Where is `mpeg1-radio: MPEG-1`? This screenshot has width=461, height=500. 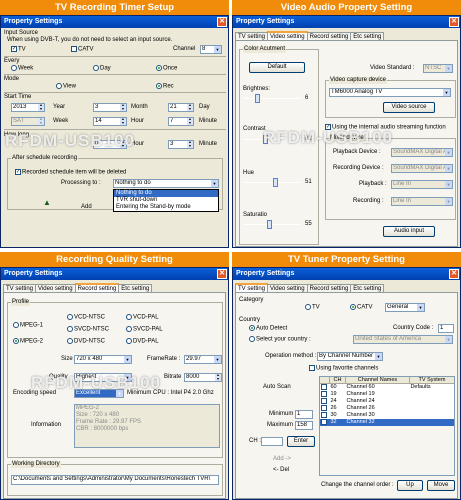 mpeg1-radio: MPEG-1 is located at coordinates (28, 325).